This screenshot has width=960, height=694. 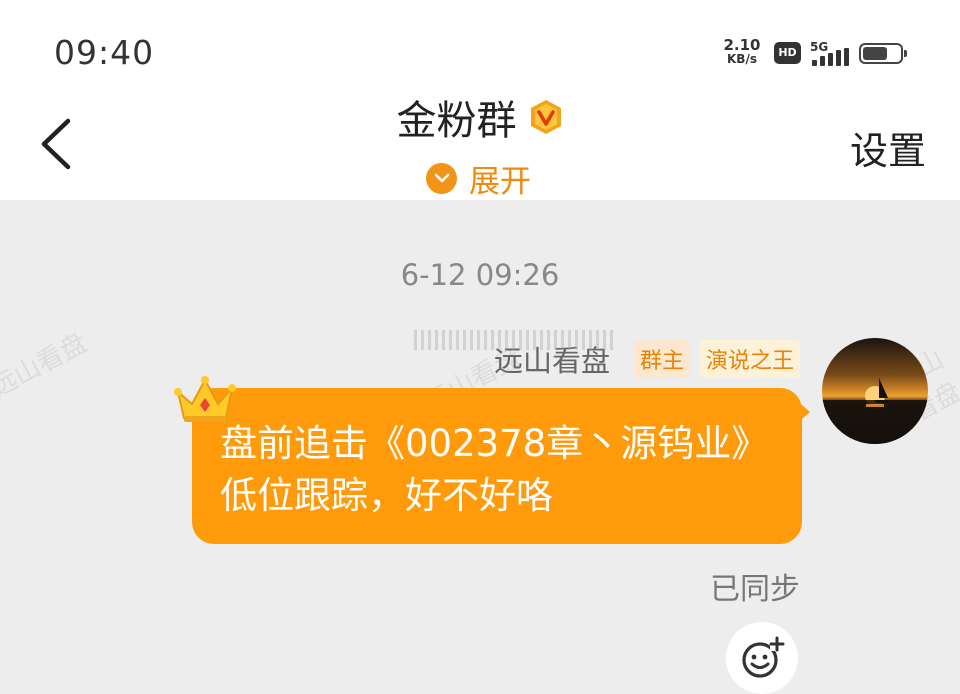 What do you see at coordinates (883, 53) in the screenshot?
I see `battery-icon` at bounding box center [883, 53].